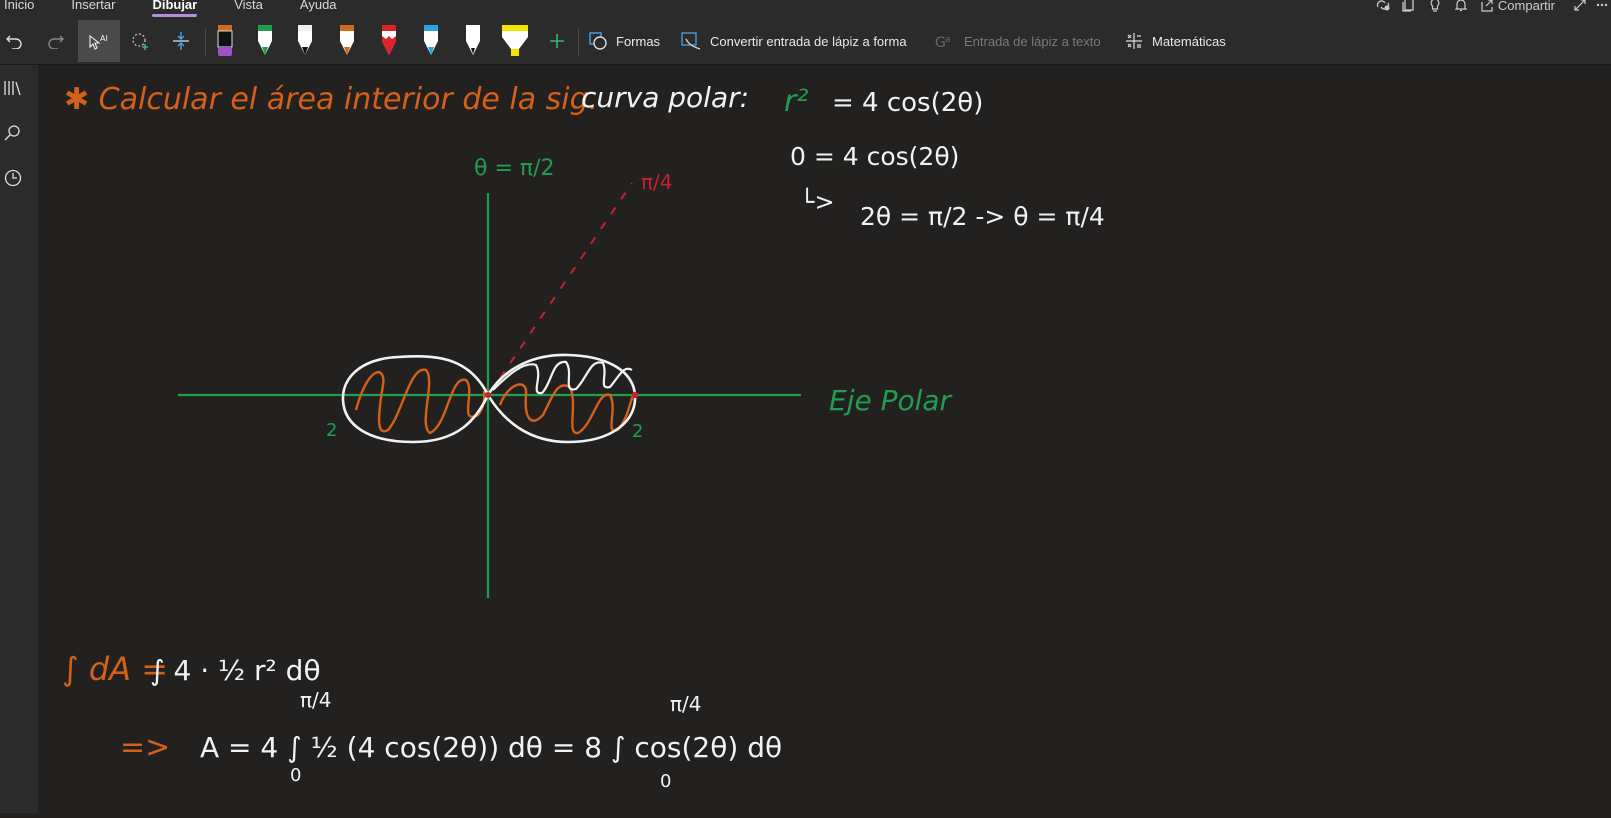 Image resolution: width=1611 pixels, height=818 pixels. What do you see at coordinates (1134, 41) in the screenshot?
I see `math-icon` at bounding box center [1134, 41].